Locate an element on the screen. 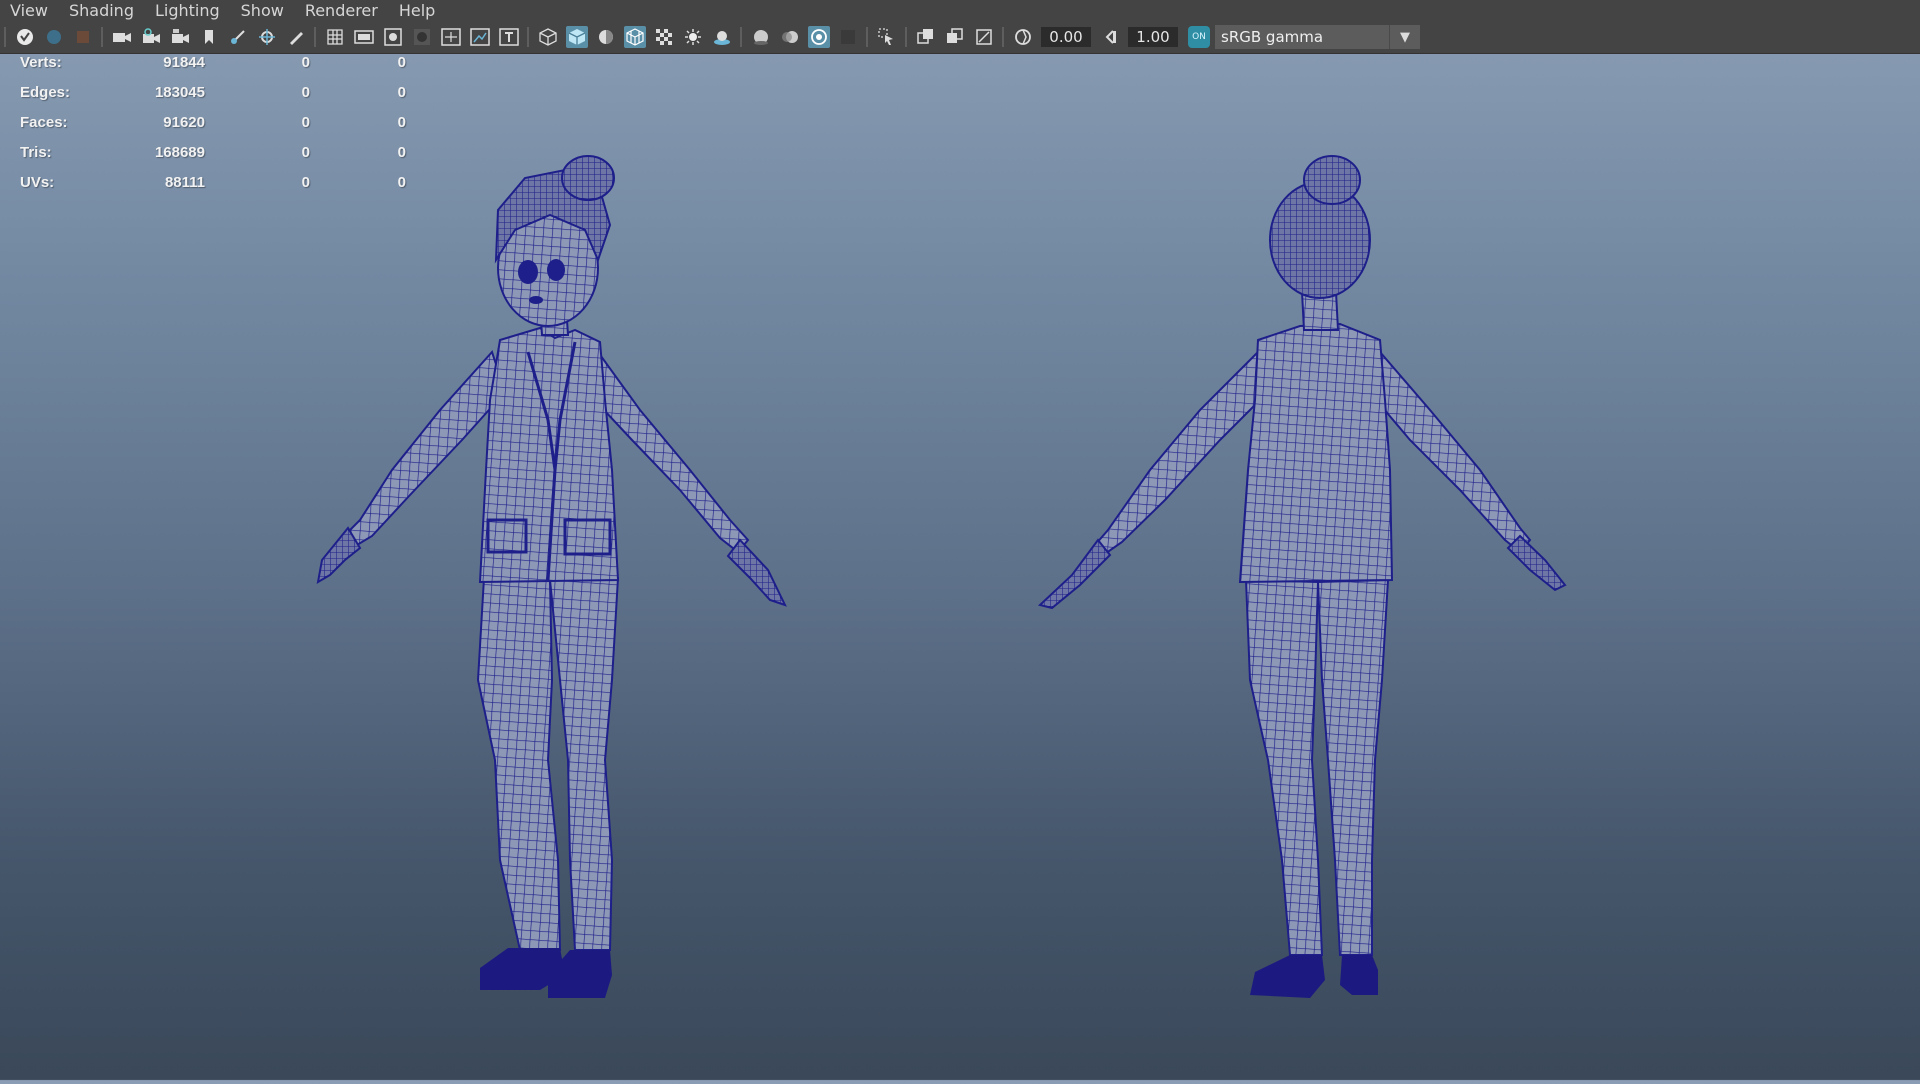  hud-value: 88111 is located at coordinates (184, 182).